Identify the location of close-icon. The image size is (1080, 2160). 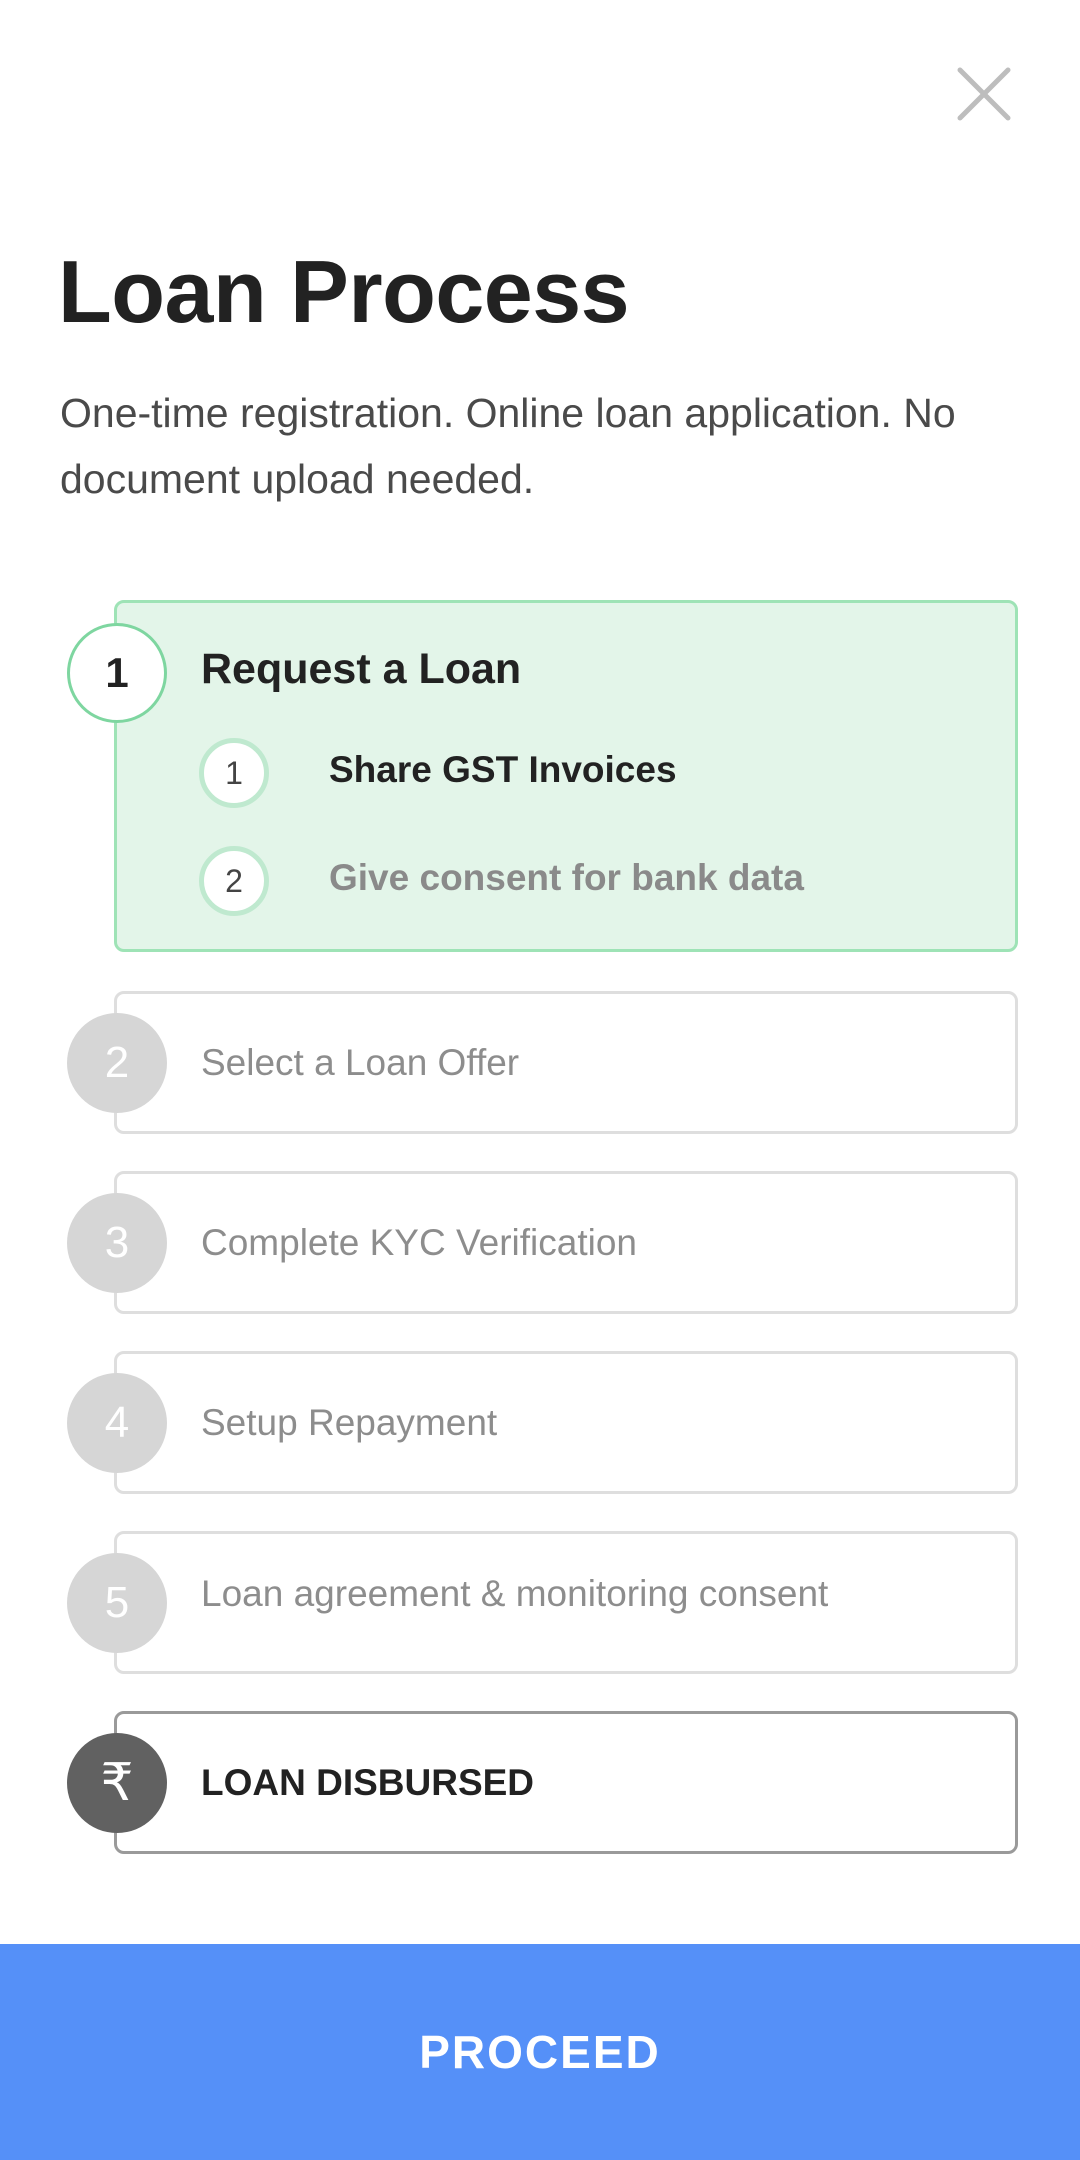
(984, 94).